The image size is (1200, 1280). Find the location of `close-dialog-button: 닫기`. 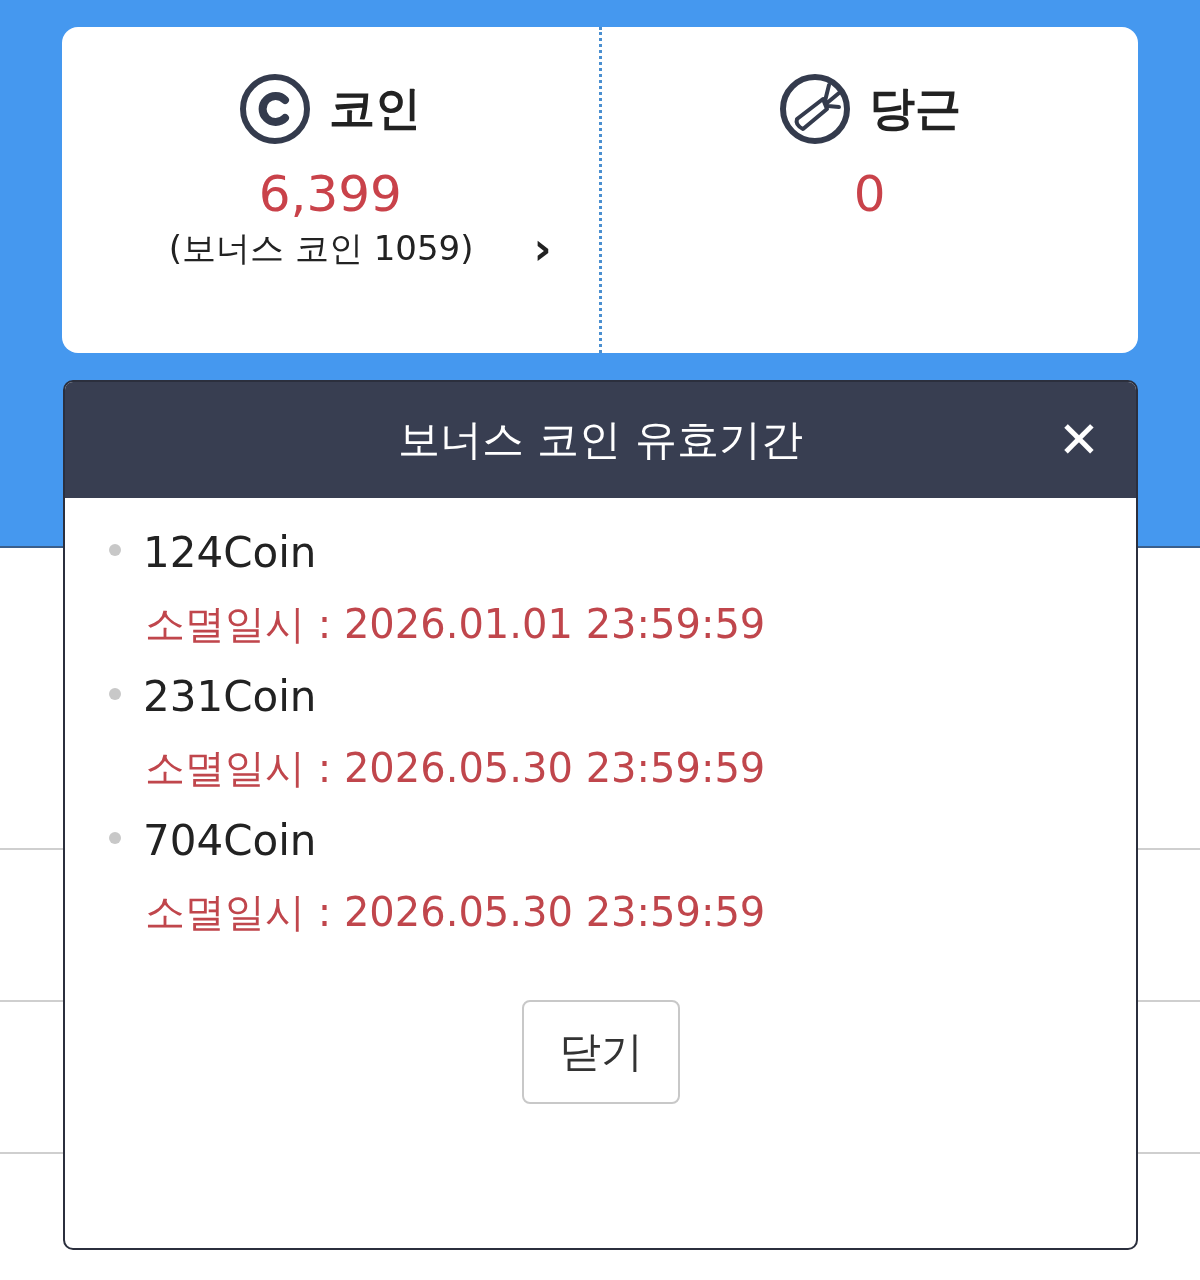

close-dialog-button: 닫기 is located at coordinates (600, 1052).